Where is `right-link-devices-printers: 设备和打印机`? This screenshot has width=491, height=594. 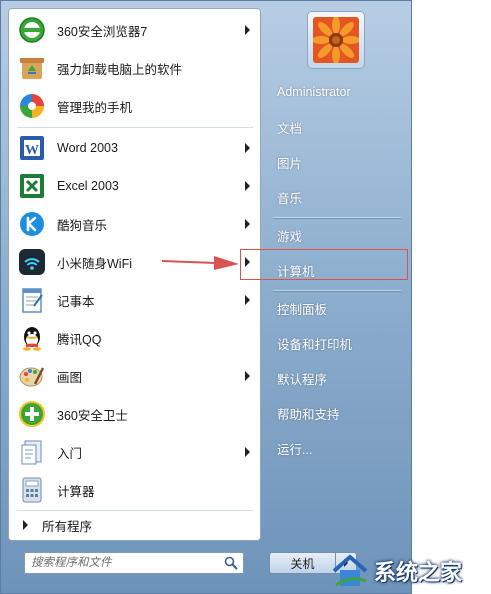
right-link-devices-printers: 设备和打印机 is located at coordinates (338, 343).